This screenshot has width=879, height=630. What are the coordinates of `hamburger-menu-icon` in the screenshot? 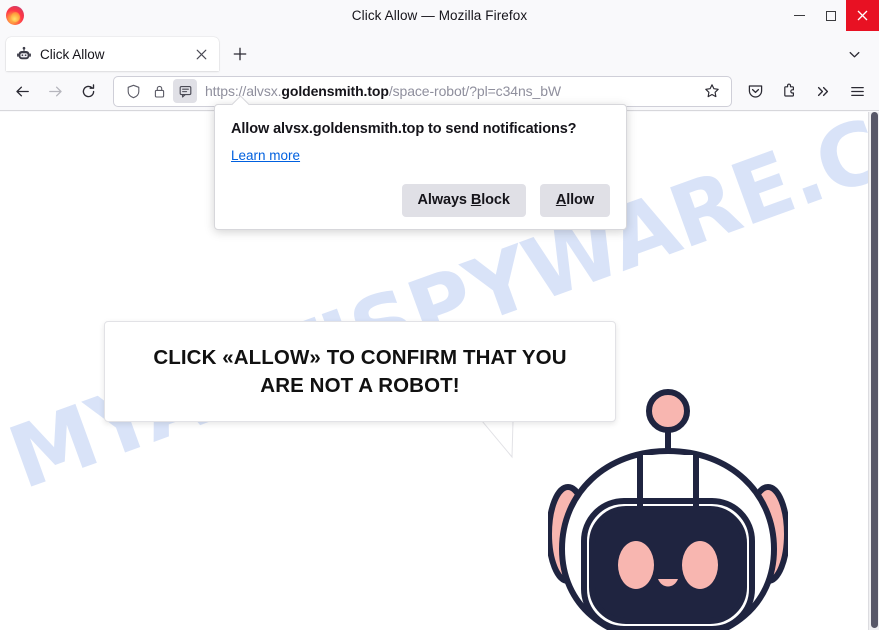 It's located at (857, 91).